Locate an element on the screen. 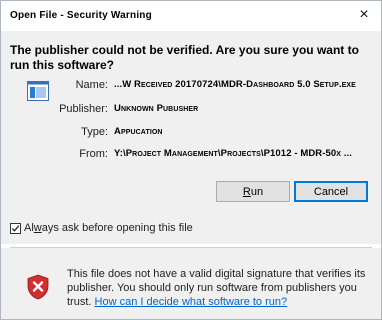 Image resolution: width=382 pixels, height=320 pixels. from-label: From: is located at coordinates (93, 154).